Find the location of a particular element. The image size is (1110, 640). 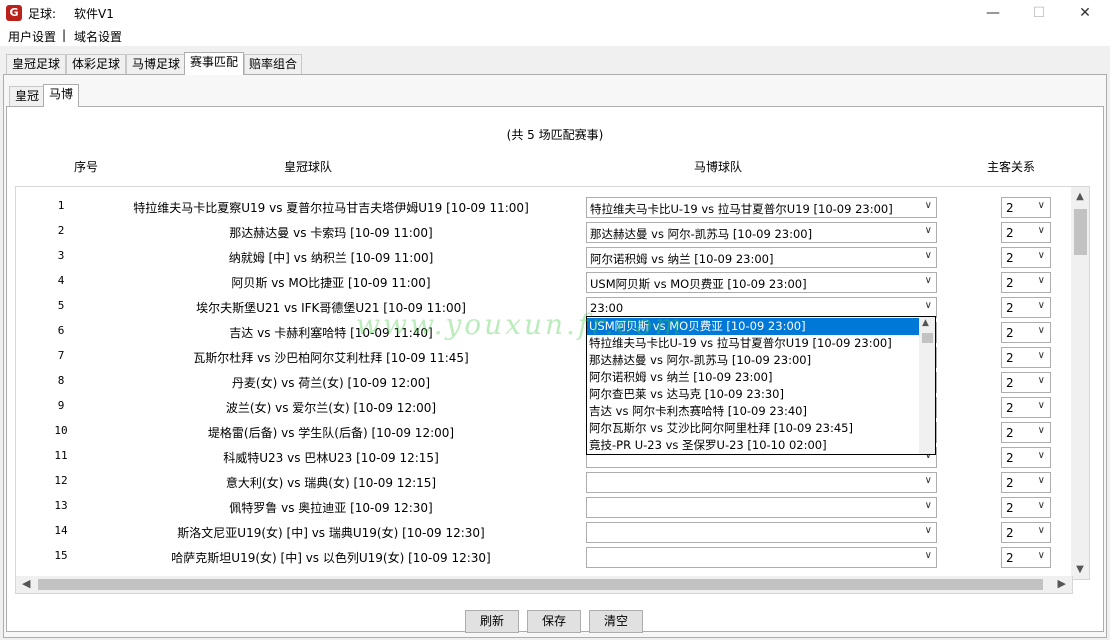

dropdown-option: 阿尔诺积姆 vs 纳兰 [10-09 23:00] is located at coordinates (753, 377).